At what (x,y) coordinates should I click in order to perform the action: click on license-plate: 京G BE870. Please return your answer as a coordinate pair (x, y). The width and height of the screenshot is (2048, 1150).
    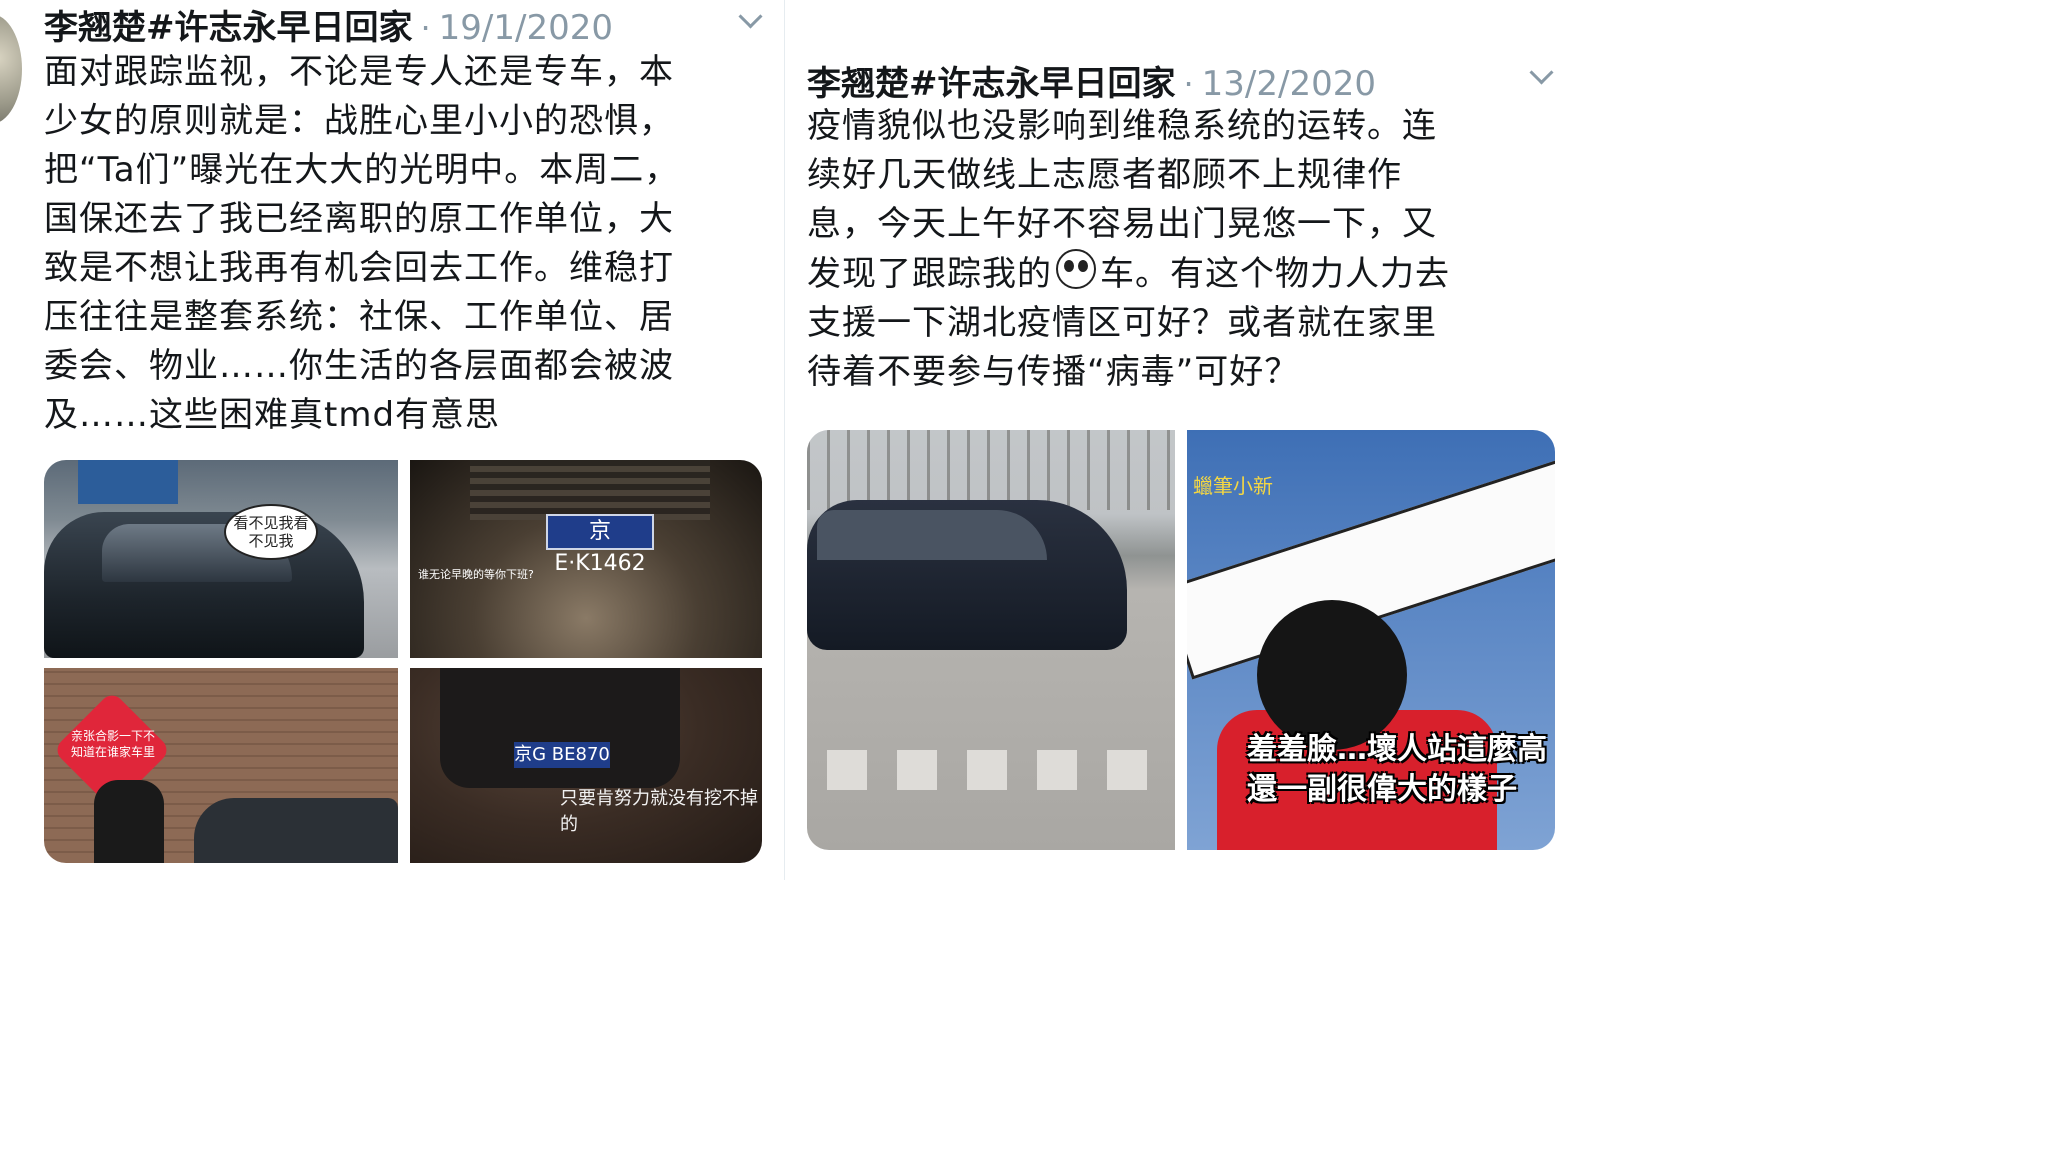
    Looking at the image, I should click on (562, 755).